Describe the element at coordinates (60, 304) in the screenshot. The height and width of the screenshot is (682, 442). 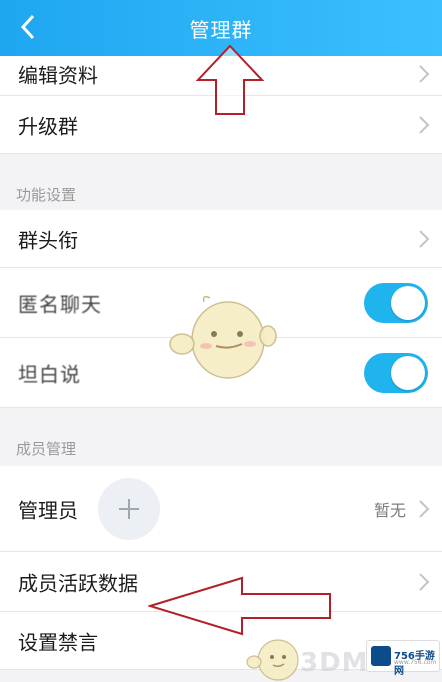
I see `row-label: 匿名聊天` at that location.